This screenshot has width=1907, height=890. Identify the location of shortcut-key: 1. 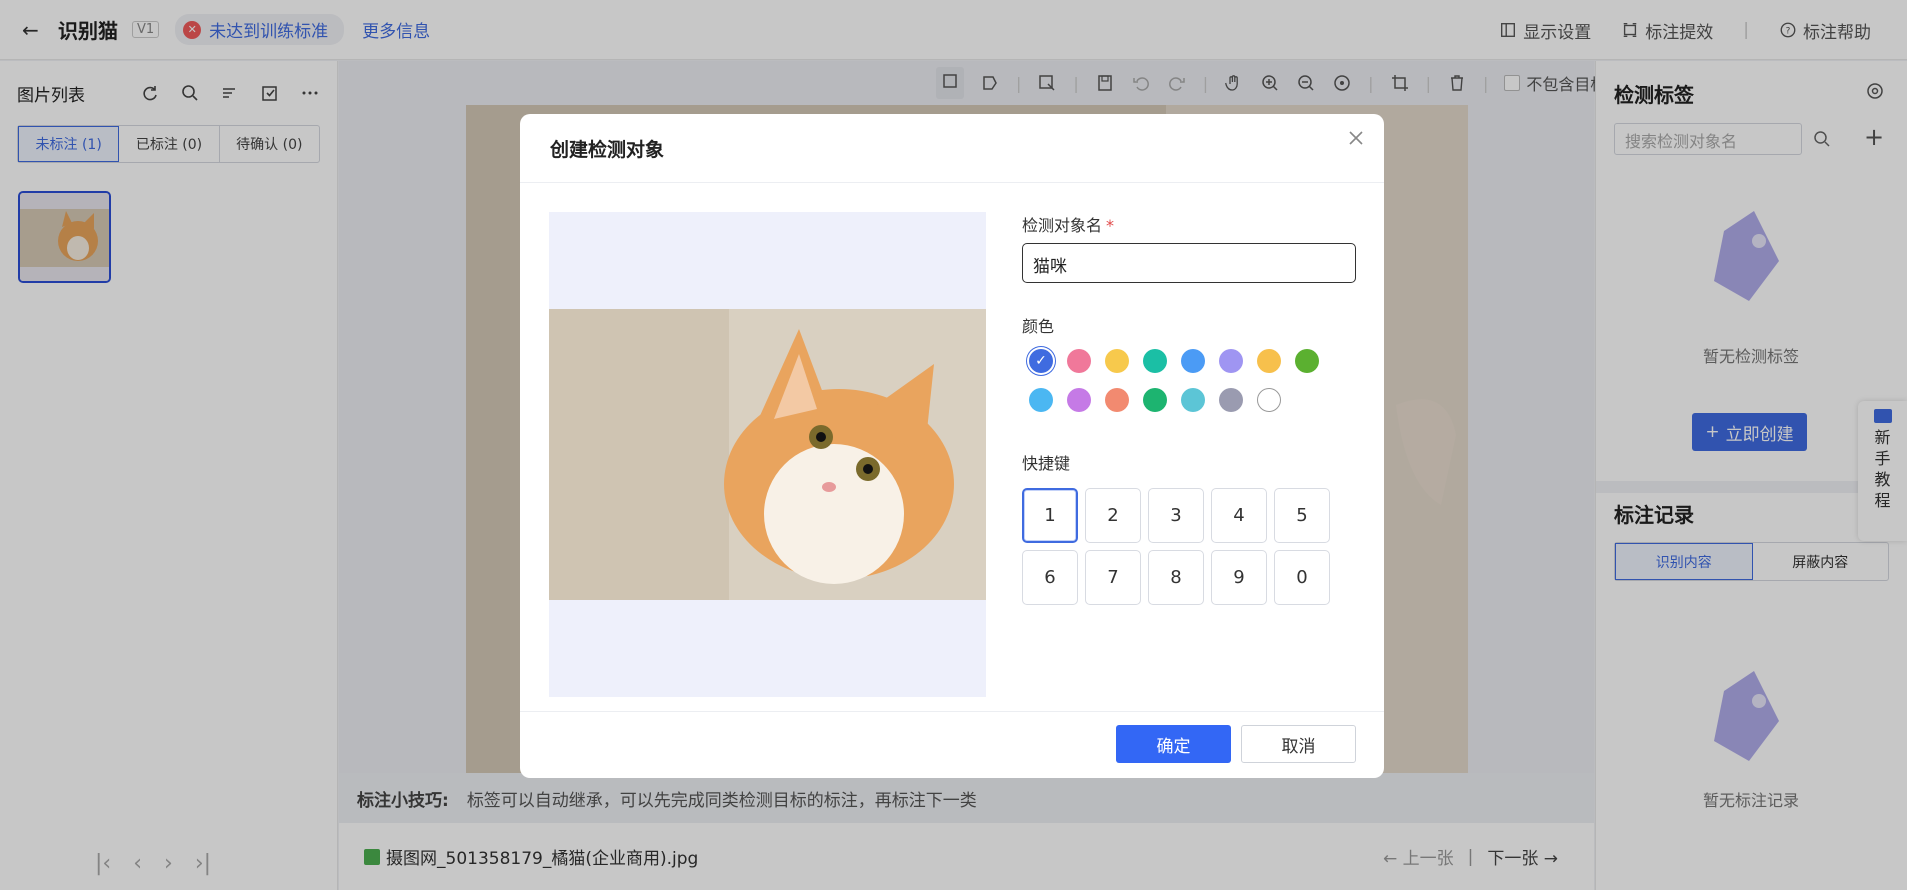
(1050, 515).